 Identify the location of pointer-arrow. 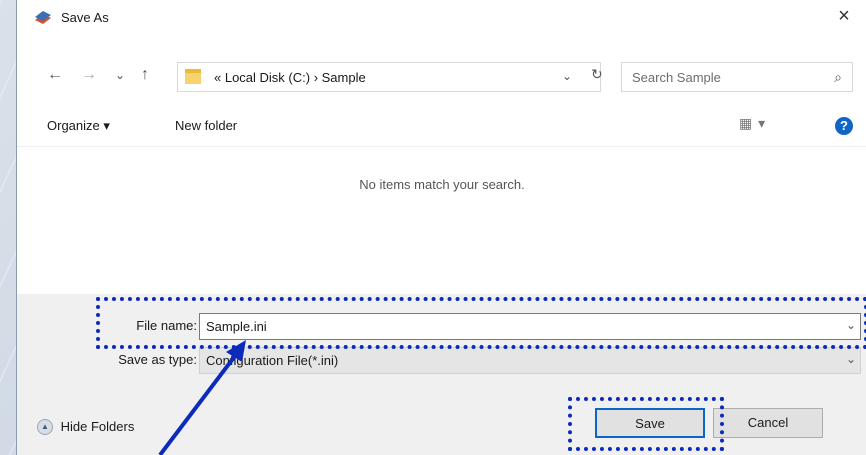
(202, 397).